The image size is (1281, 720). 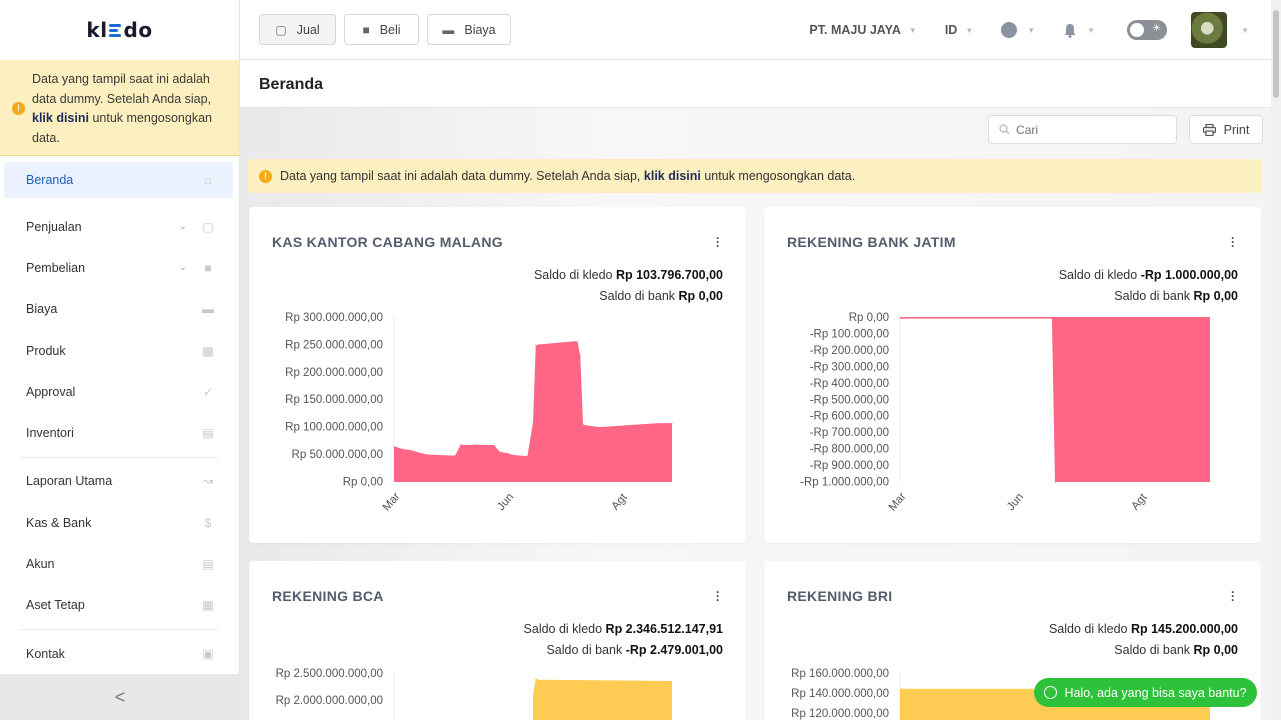 What do you see at coordinates (951, 30) in the screenshot?
I see `language-selector: ID` at bounding box center [951, 30].